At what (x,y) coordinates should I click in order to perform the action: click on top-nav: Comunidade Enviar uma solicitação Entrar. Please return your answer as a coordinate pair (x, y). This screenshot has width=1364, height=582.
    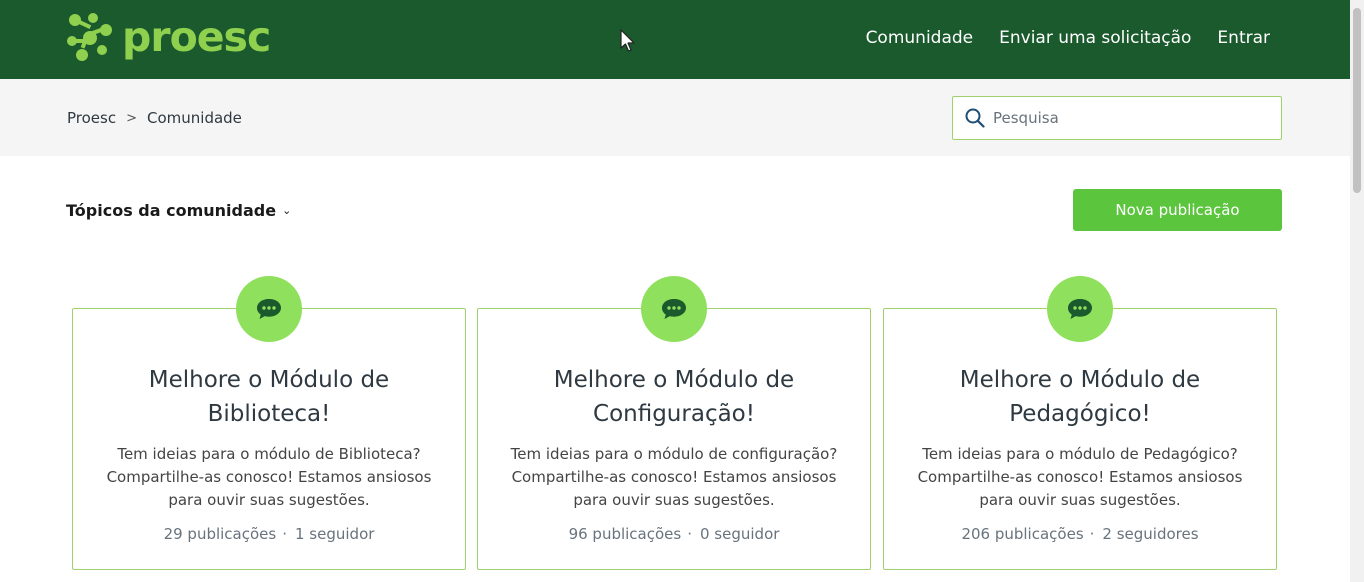
    Looking at the image, I should click on (1068, 38).